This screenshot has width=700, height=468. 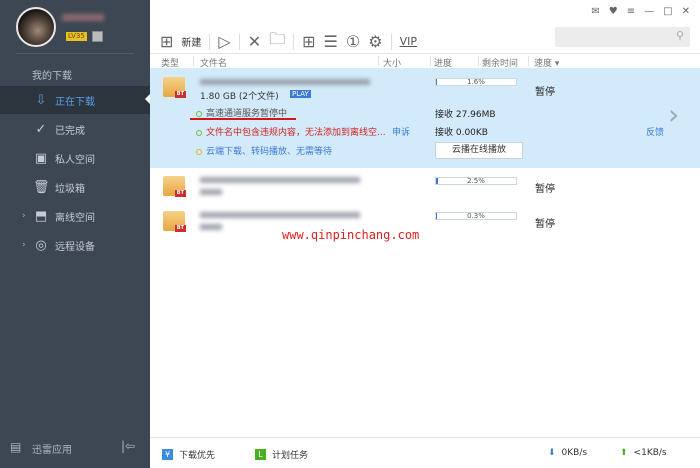 What do you see at coordinates (128, 446) in the screenshot?
I see `collapse-sidebar-icon: |⇦` at bounding box center [128, 446].